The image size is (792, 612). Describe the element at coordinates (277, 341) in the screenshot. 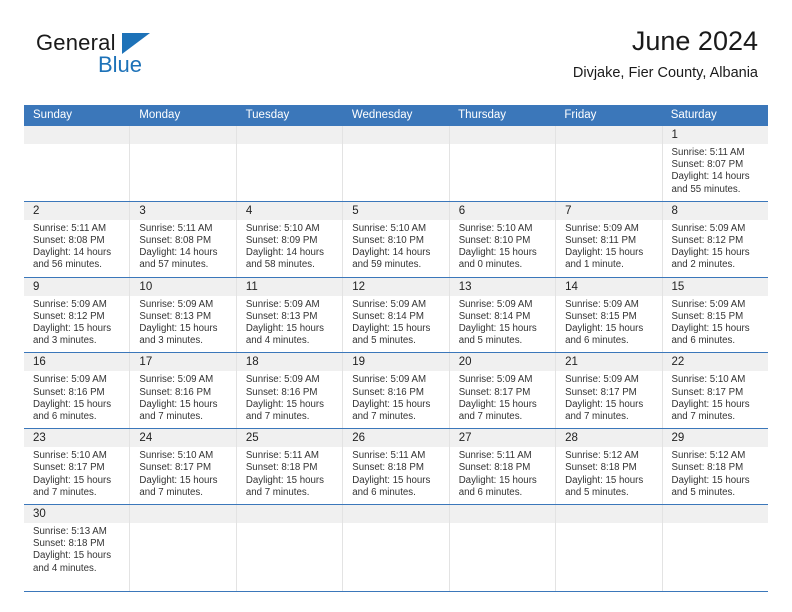

I see `daylight-text-line2: and 4 minutes.` at that location.